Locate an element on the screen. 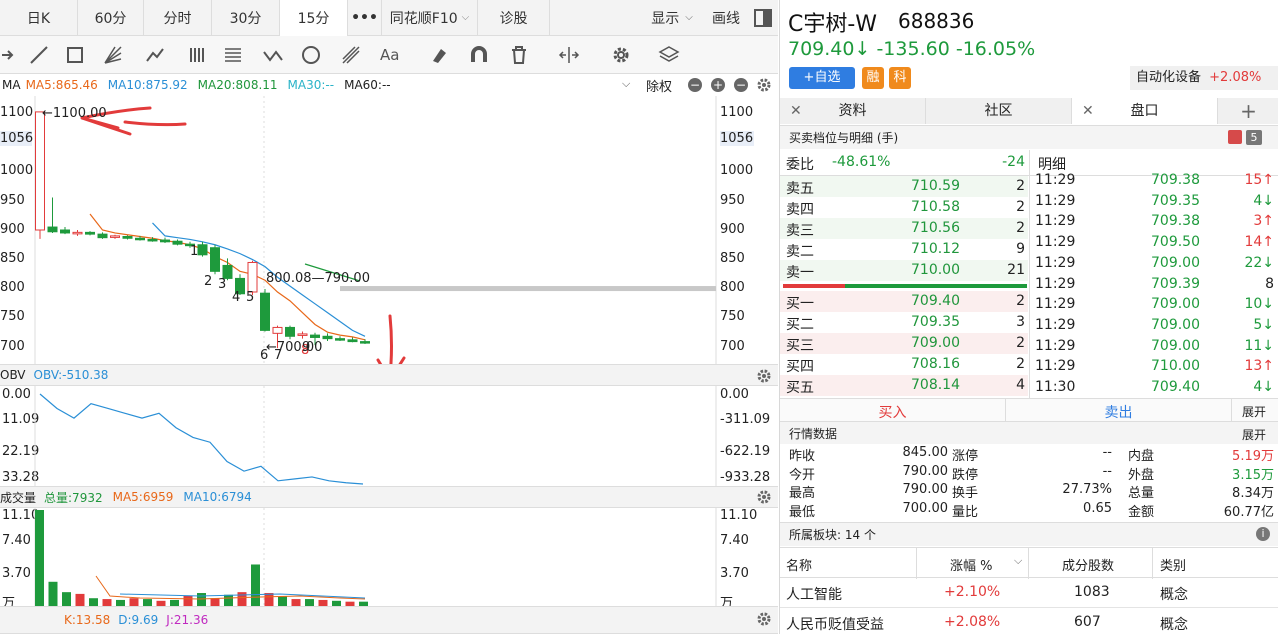 This screenshot has width=1278, height=634. line-tool-icon is located at coordinates (39, 55).